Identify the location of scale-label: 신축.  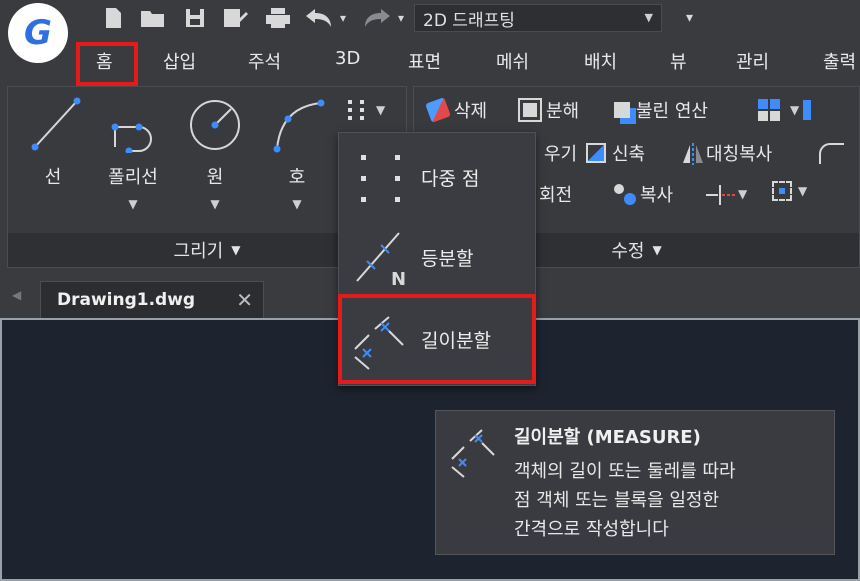
(629, 154).